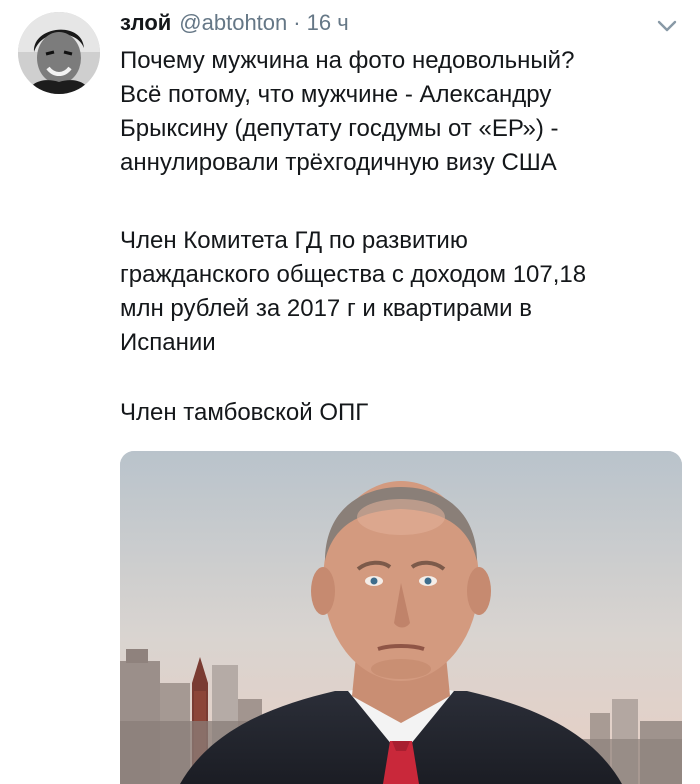 This screenshot has height=784, width=700. I want to click on tweet-text-line: Член Комитета ГД по развитию, so click(294, 240).